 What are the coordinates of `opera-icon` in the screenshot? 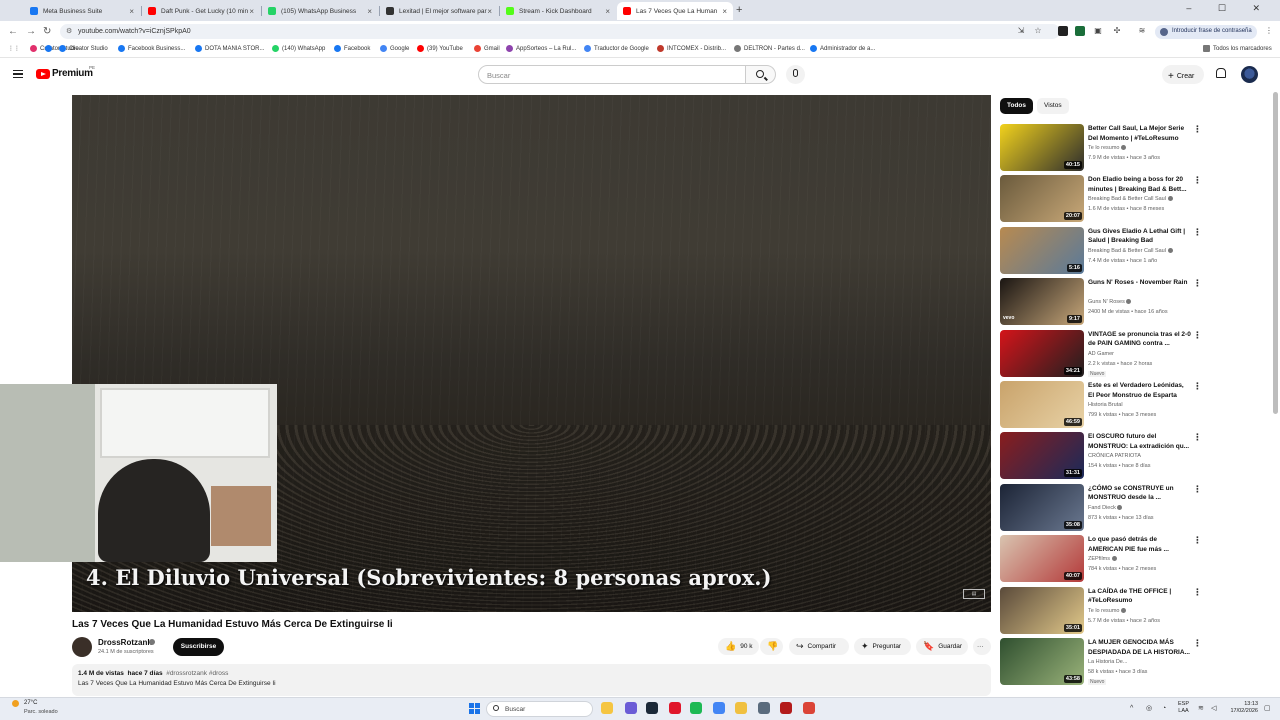 It's located at (675, 708).